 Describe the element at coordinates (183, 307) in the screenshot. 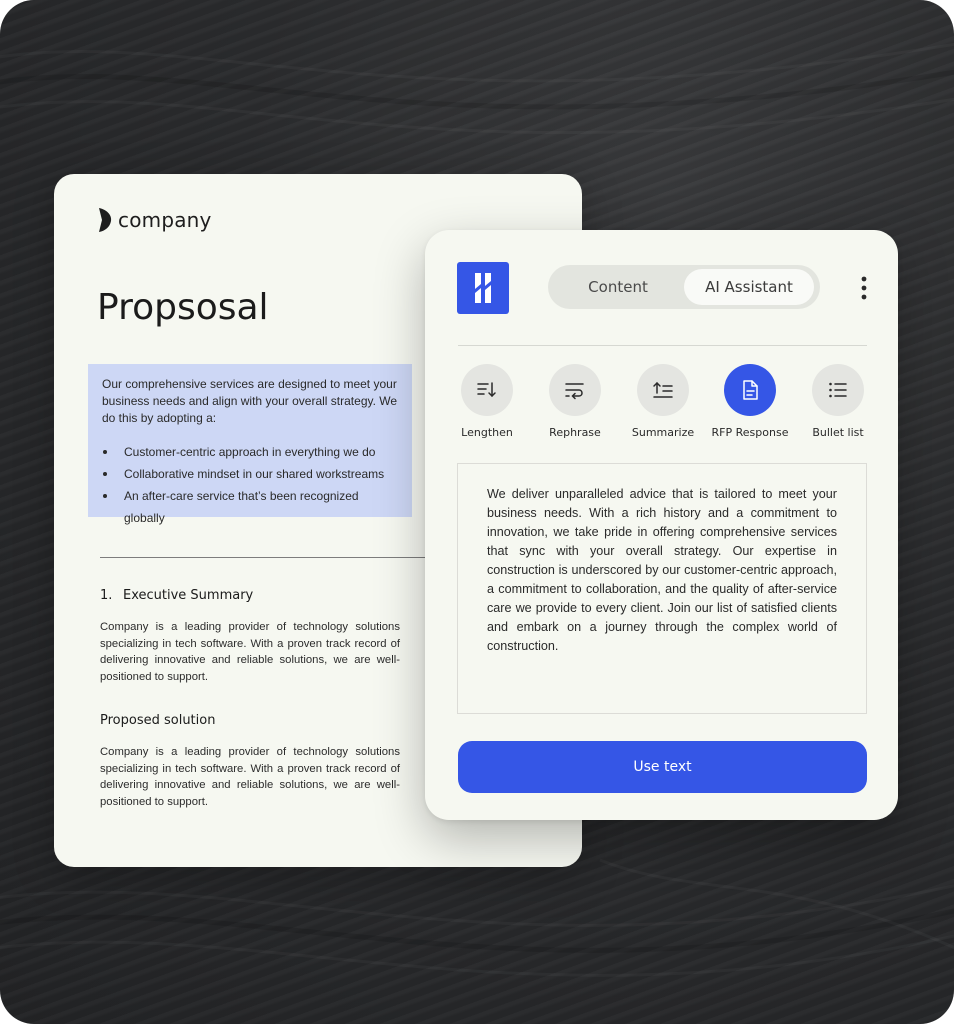

I see `document-title: Propsosal` at that location.